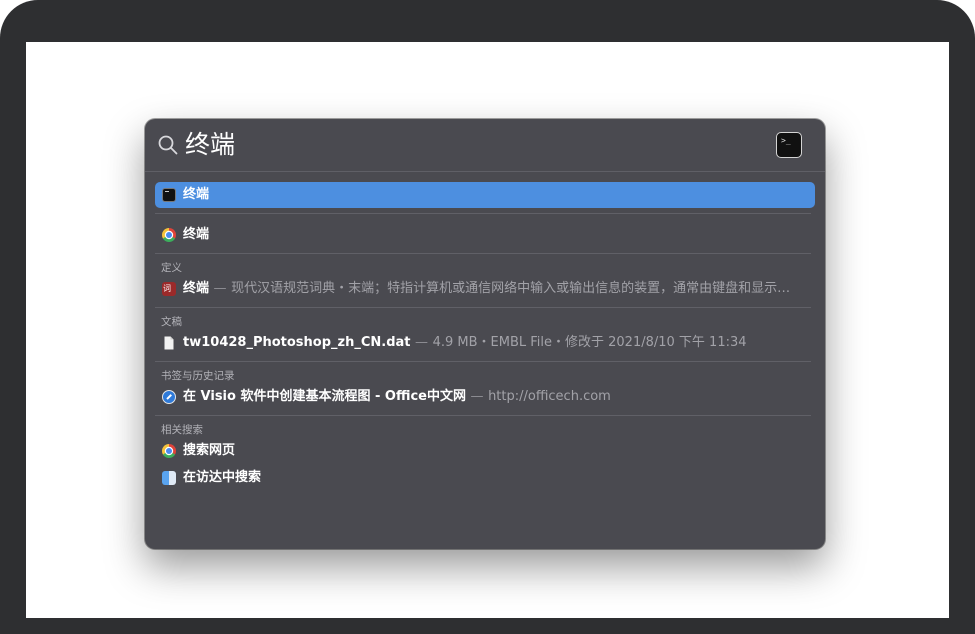  What do you see at coordinates (169, 397) in the screenshot?
I see `safari-icon` at bounding box center [169, 397].